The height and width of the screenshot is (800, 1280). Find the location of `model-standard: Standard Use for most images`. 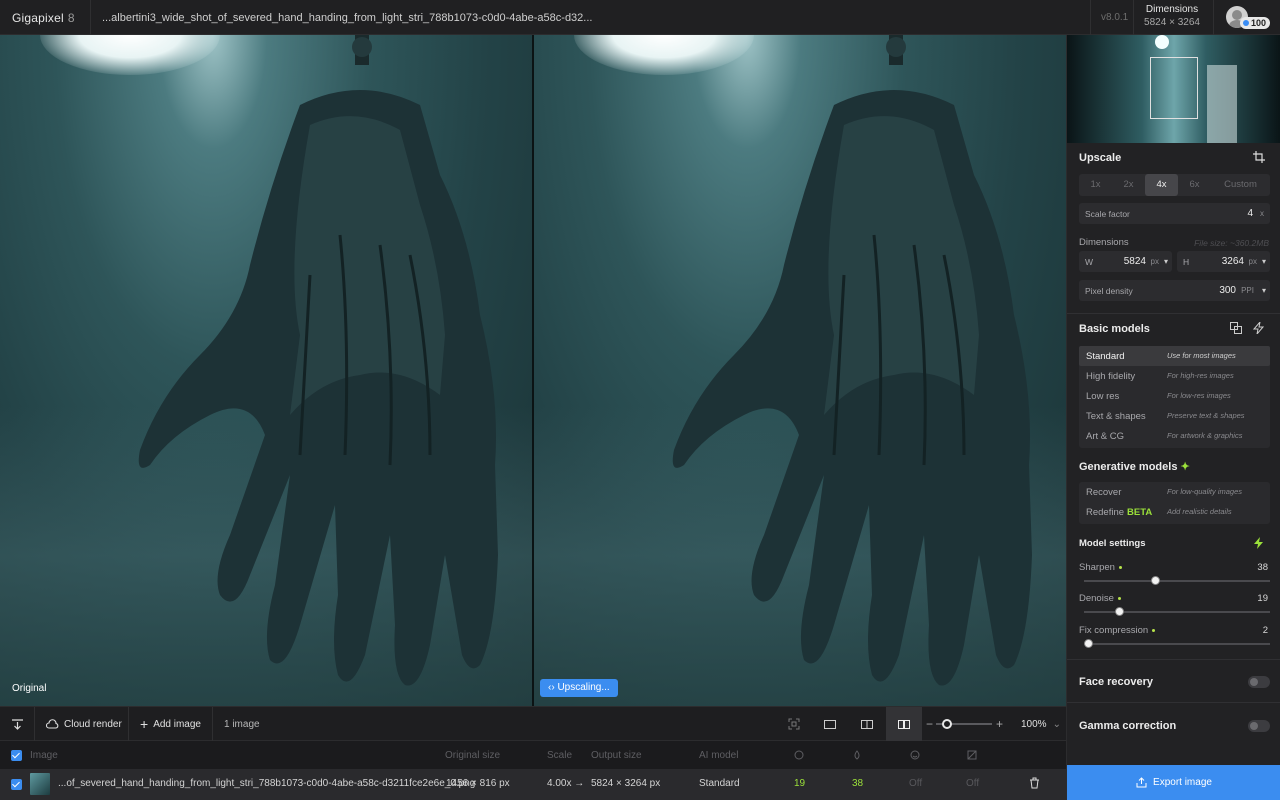

model-standard: Standard Use for most images is located at coordinates (1174, 356).